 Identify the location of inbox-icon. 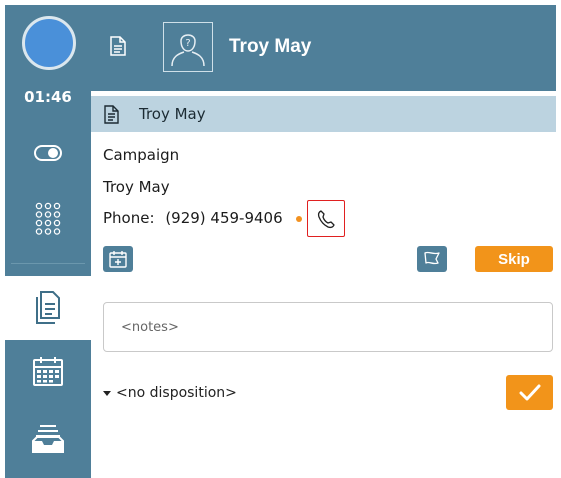
(48, 439).